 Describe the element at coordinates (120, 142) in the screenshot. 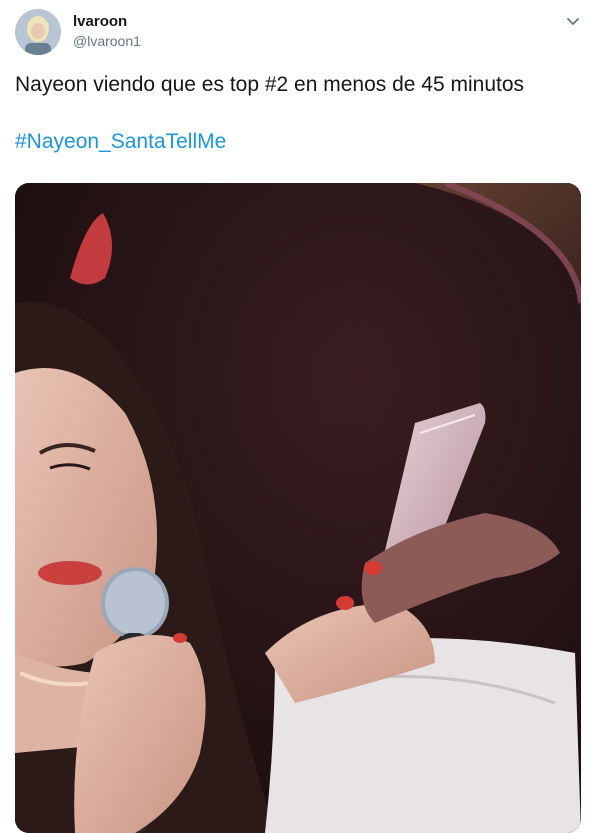

I see `hashtag-link: #Nayeon_SantaTellMe` at that location.